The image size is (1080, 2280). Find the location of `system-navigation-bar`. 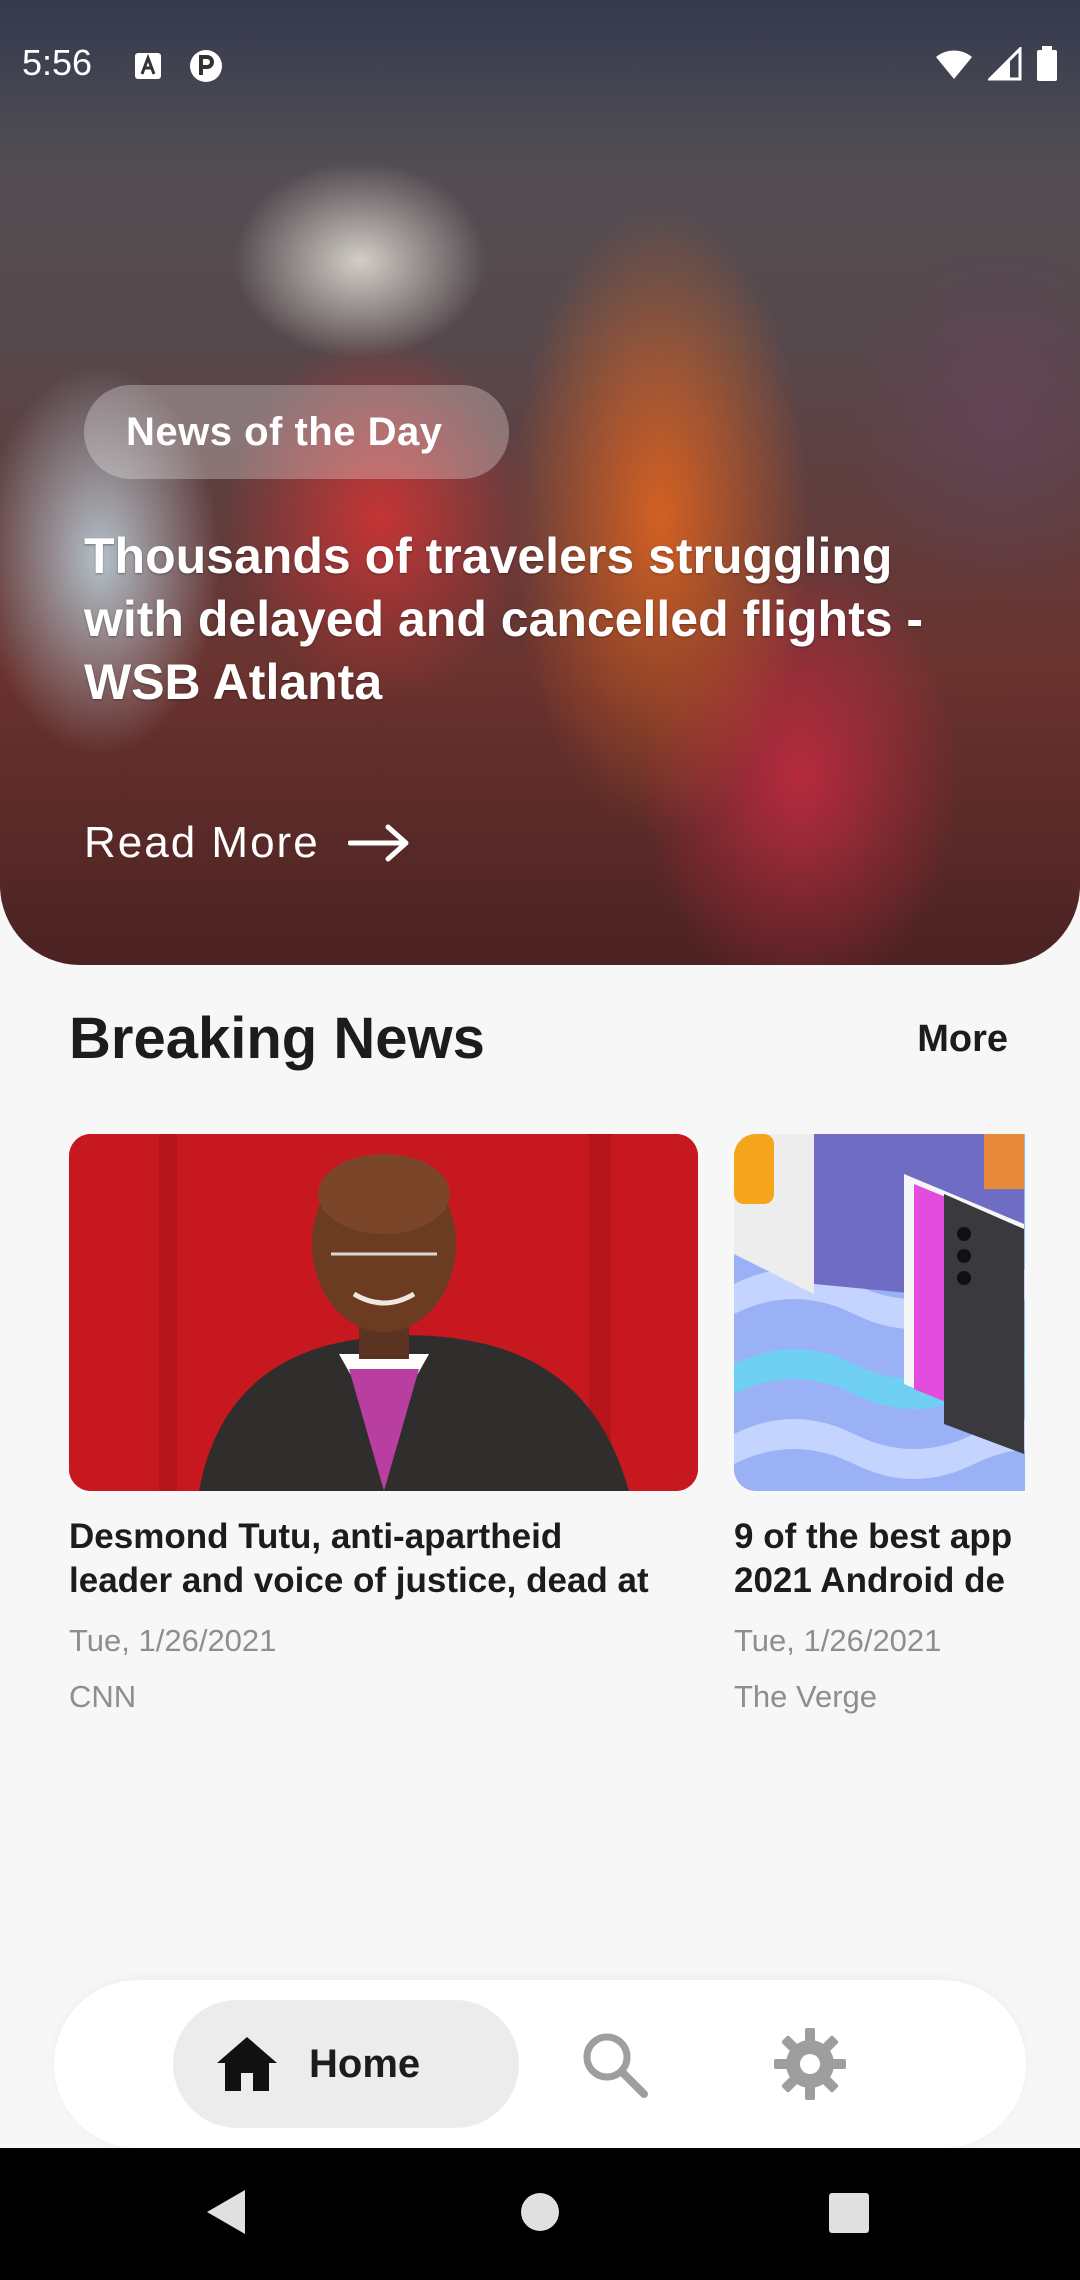

system-navigation-bar is located at coordinates (540, 2214).